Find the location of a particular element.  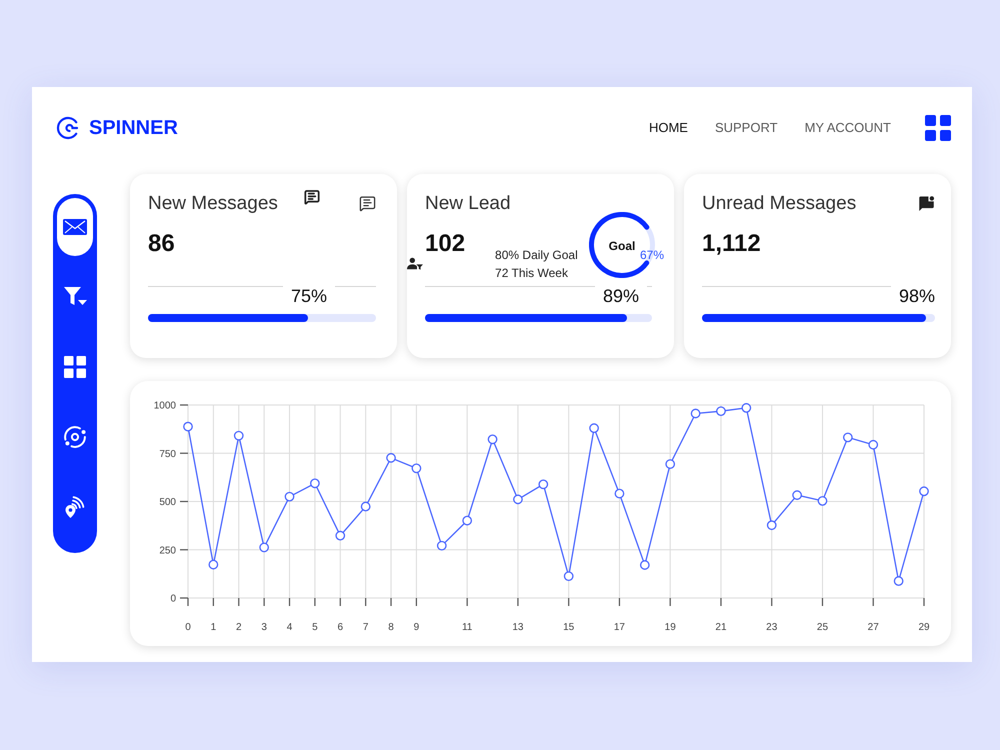

axis-label: 11 is located at coordinates (467, 627).